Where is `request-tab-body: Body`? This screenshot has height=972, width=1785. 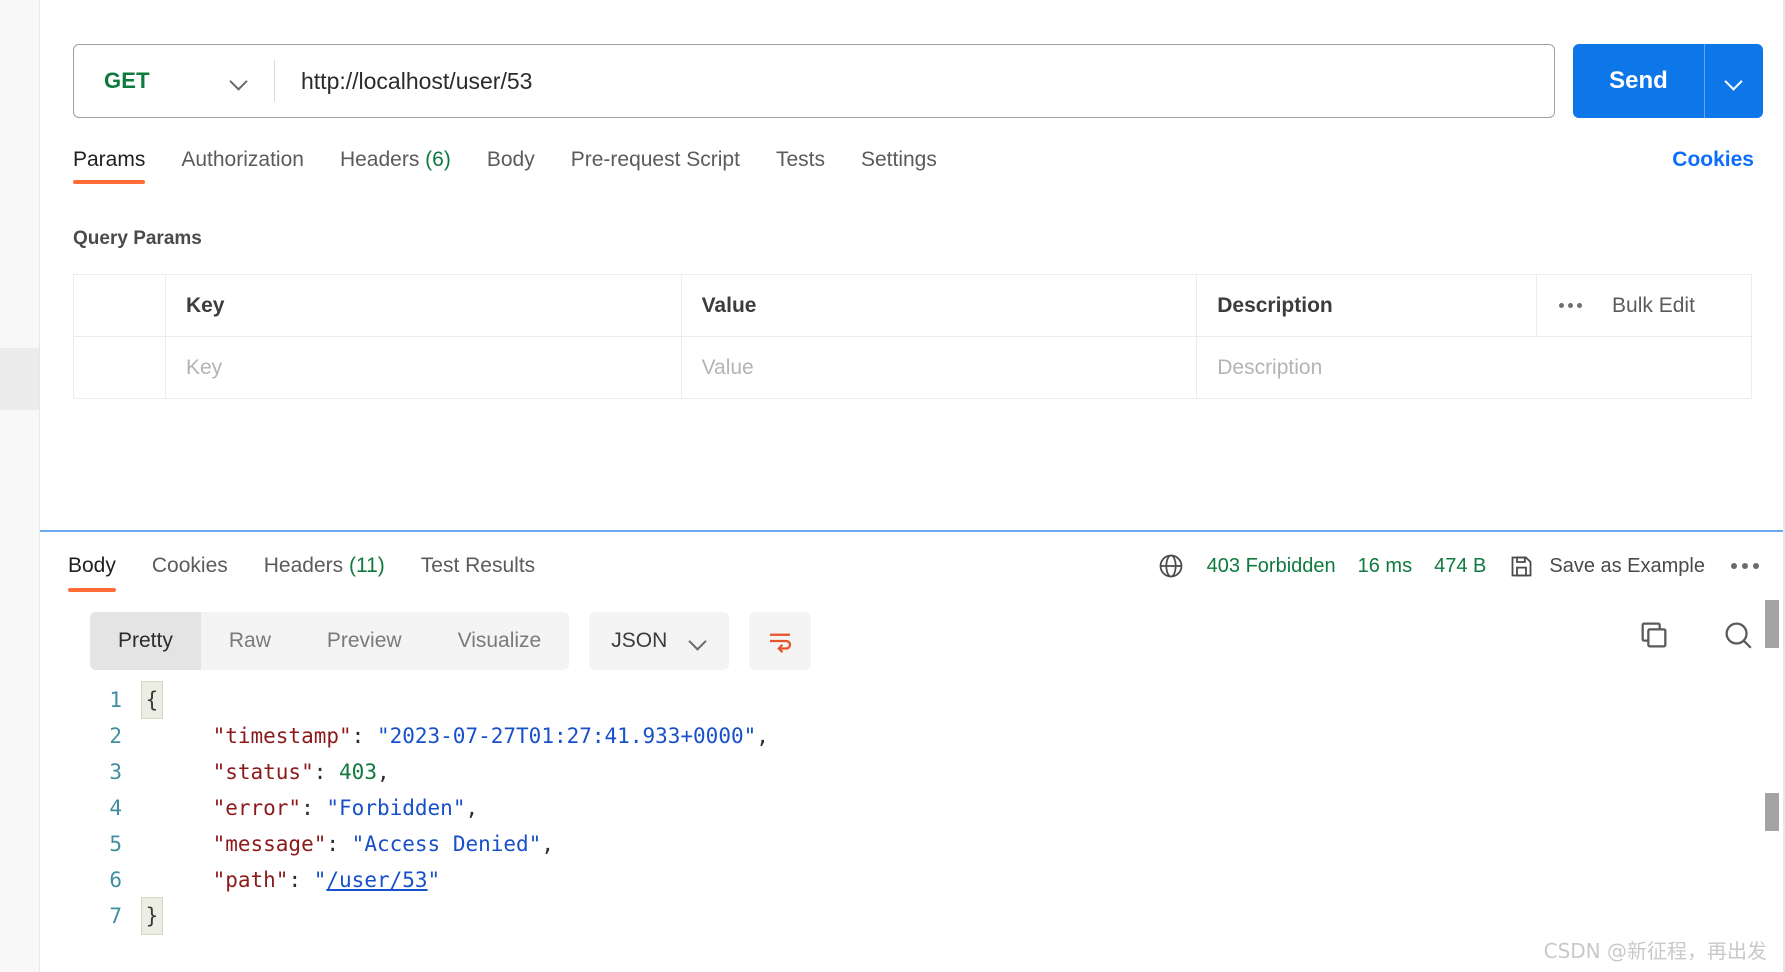
request-tab-body: Body is located at coordinates (511, 166).